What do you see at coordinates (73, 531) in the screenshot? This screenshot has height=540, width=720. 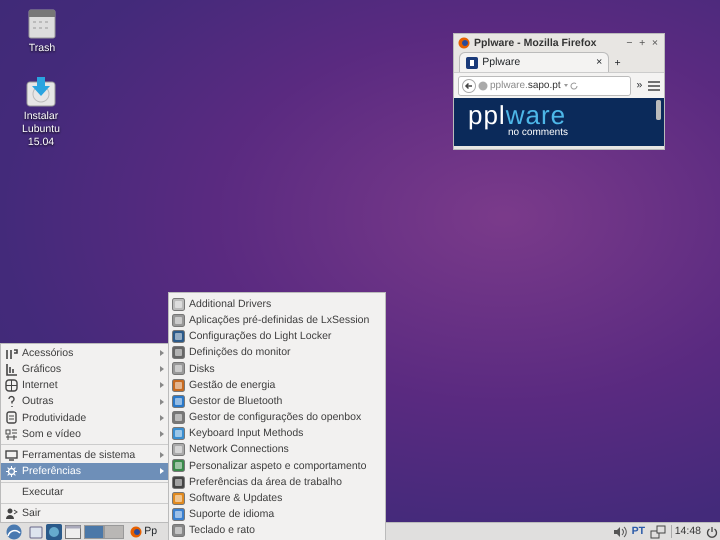 I see `window-icon` at bounding box center [73, 531].